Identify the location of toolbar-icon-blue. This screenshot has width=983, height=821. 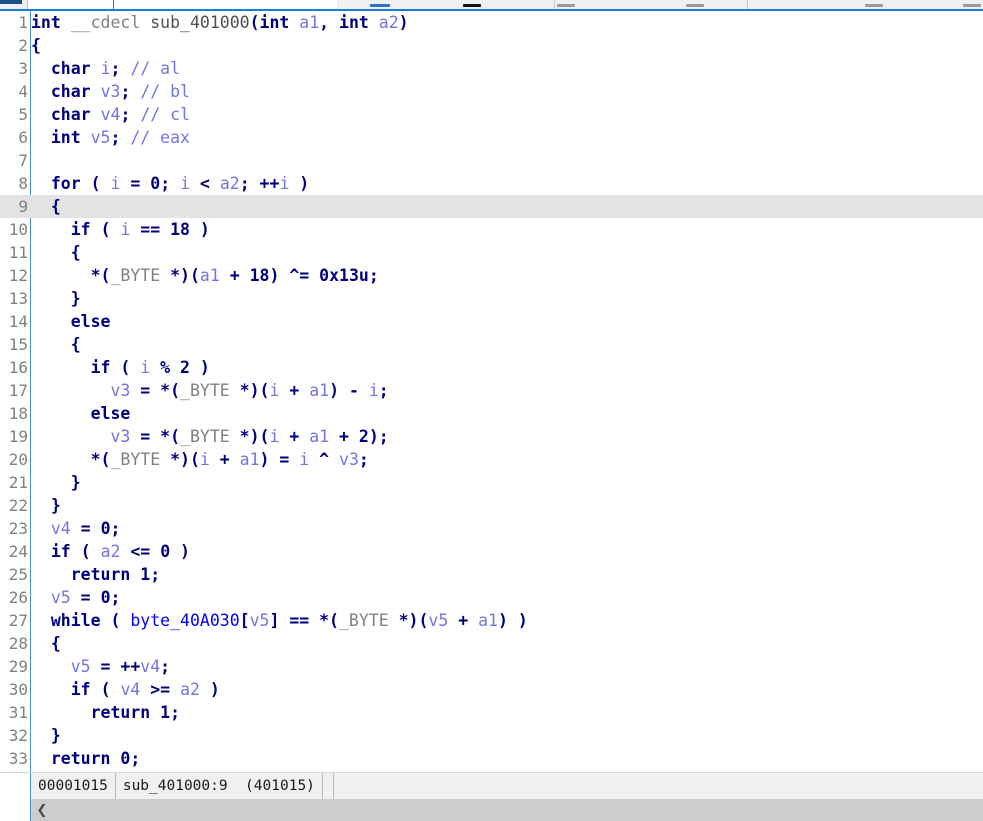
(380, 5).